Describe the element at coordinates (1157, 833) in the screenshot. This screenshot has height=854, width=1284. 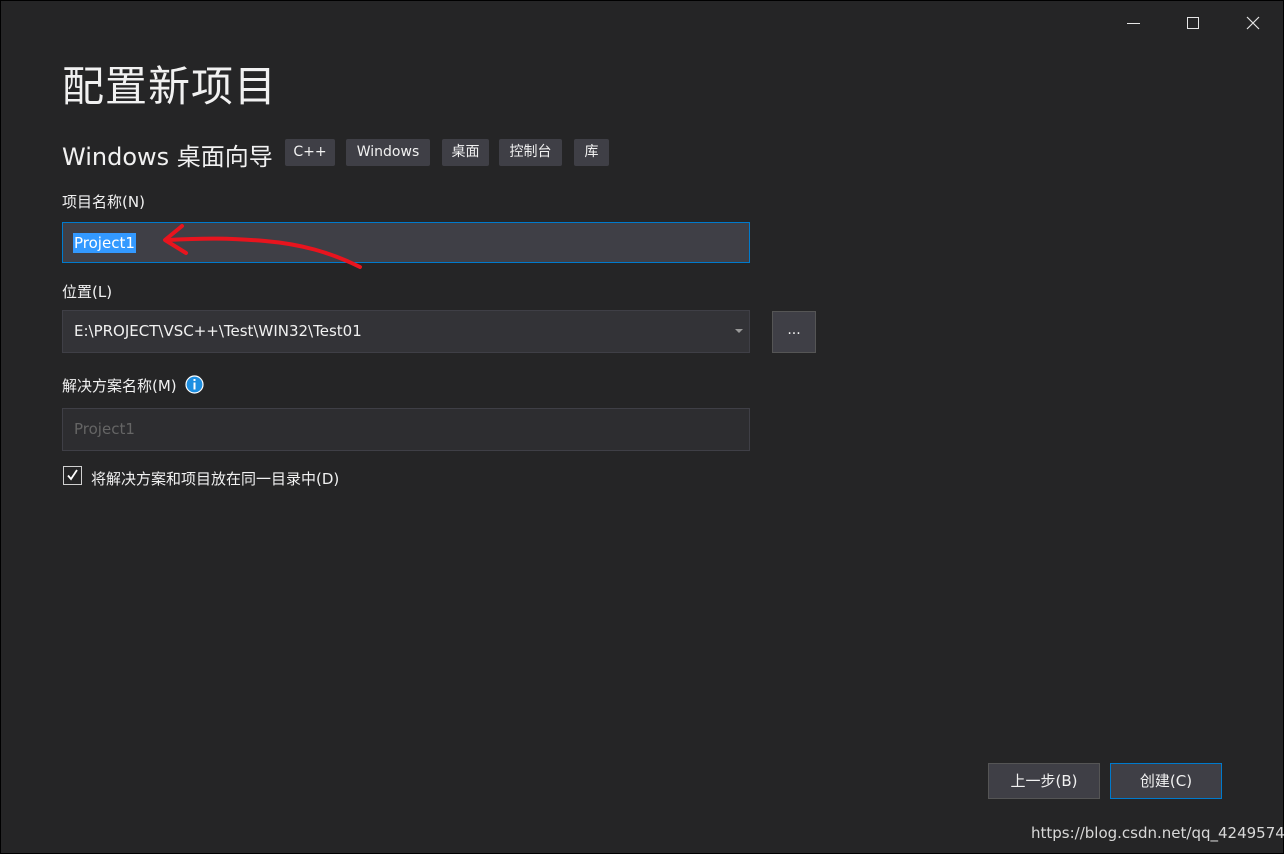
I see `watermark-url: https://blog.csdn.net/qq_42495740` at that location.